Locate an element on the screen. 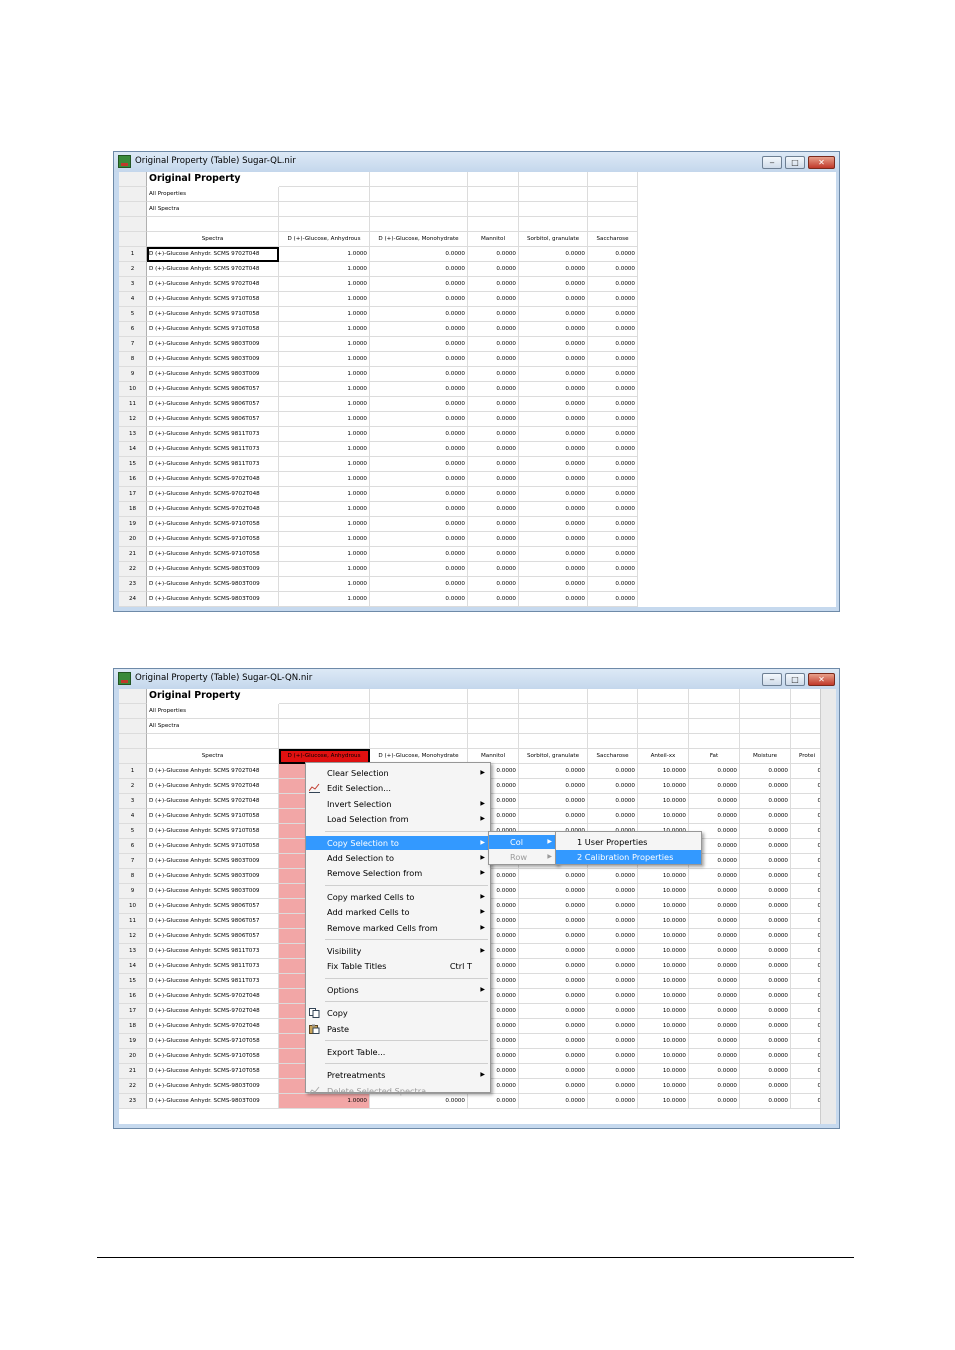  spectrum-name-cell: D (+)-Glucose Anhydr. SCMS-9702T048 is located at coordinates (213, 1011).